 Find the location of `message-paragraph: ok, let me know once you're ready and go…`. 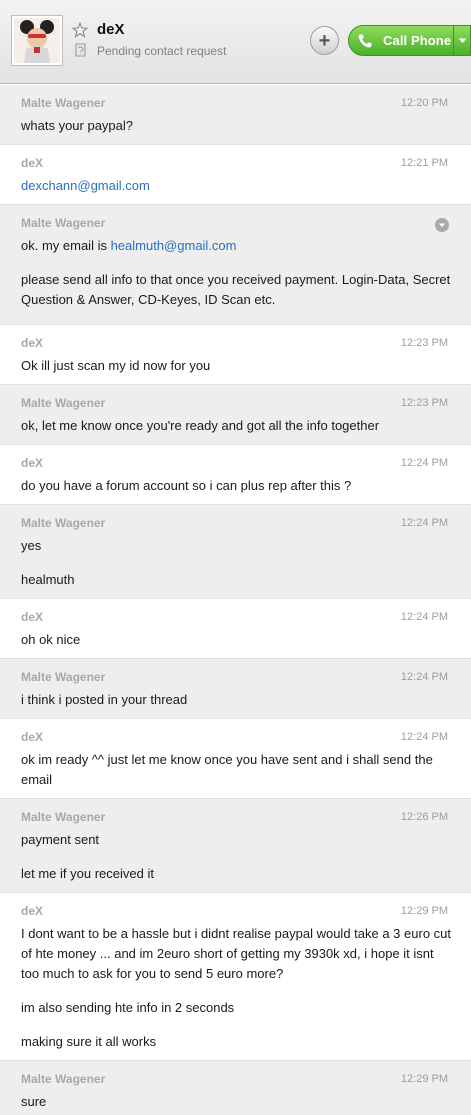

message-paragraph: ok, let me know once you're ready and go… is located at coordinates (236, 426).